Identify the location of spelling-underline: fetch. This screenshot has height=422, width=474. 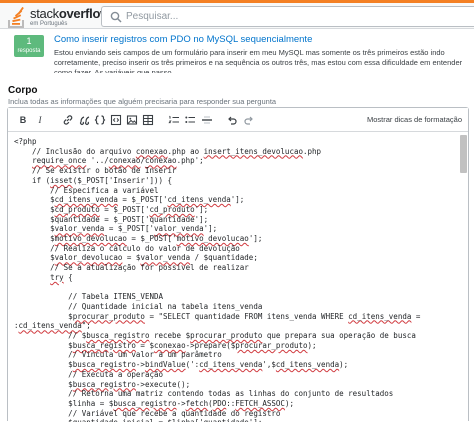
(197, 403).